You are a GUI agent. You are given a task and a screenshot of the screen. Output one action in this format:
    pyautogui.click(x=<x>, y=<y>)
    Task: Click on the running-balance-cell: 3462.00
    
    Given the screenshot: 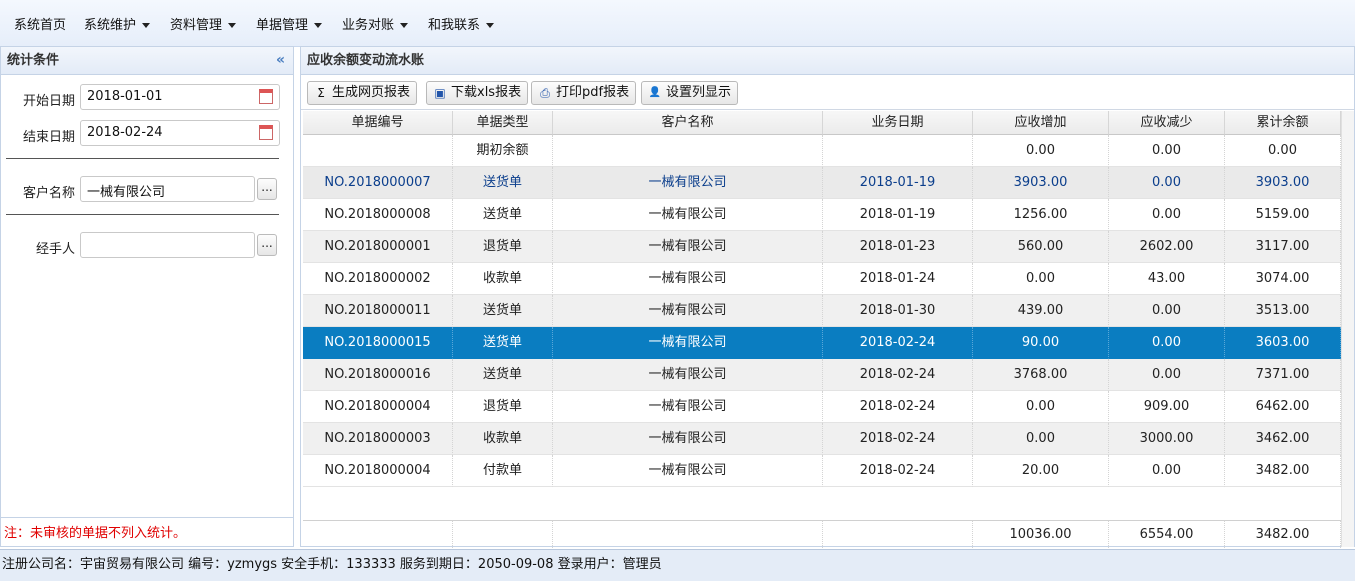 What is the action you would take?
    pyautogui.click(x=1283, y=439)
    